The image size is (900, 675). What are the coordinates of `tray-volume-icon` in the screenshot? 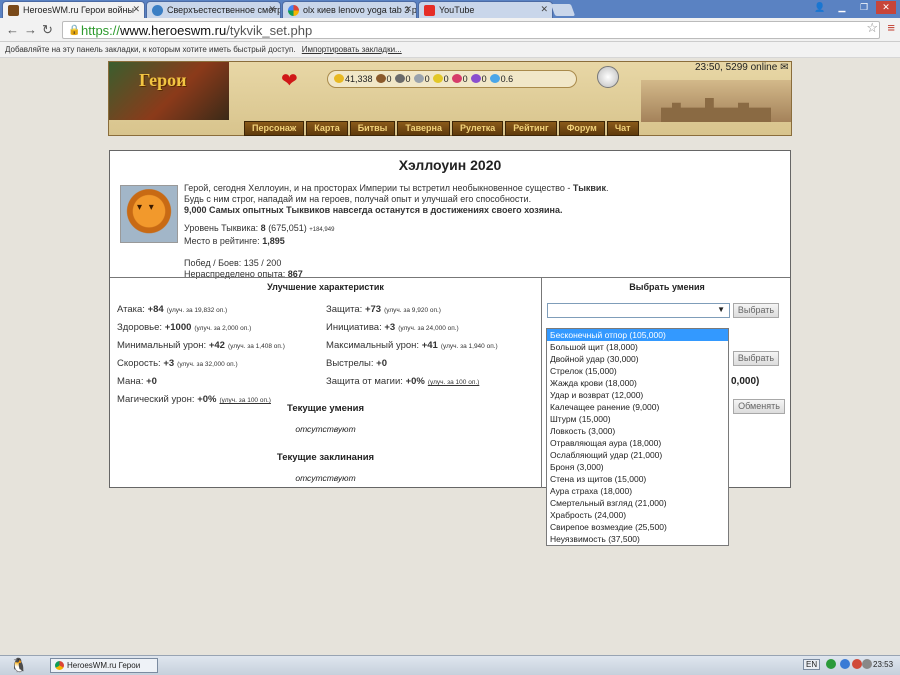 It's located at (867, 664).